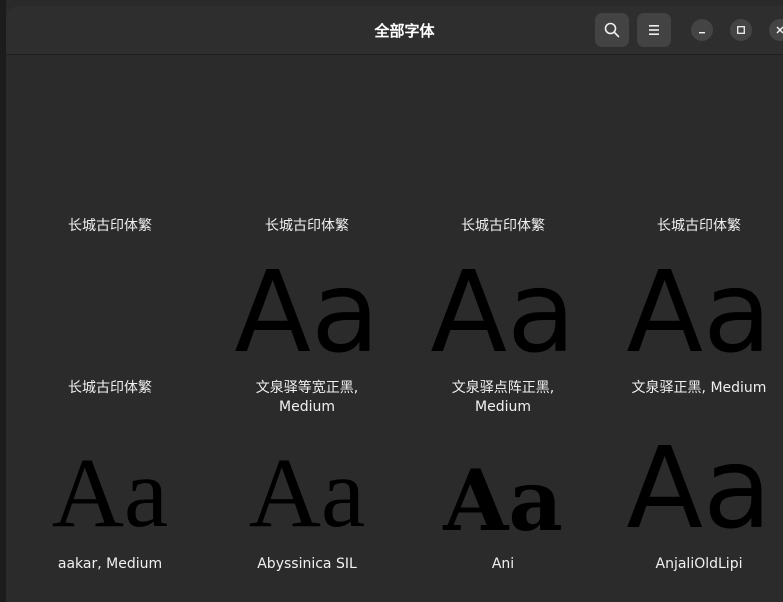  I want to click on hamburger-menu-icon, so click(654, 30).